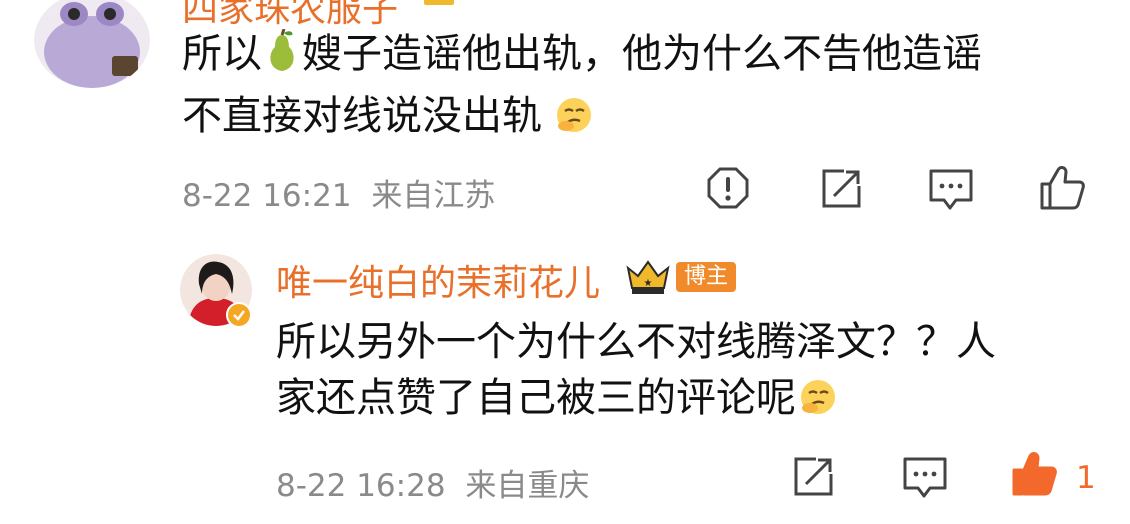  I want to click on comment-location: 来自江苏, so click(433, 196).